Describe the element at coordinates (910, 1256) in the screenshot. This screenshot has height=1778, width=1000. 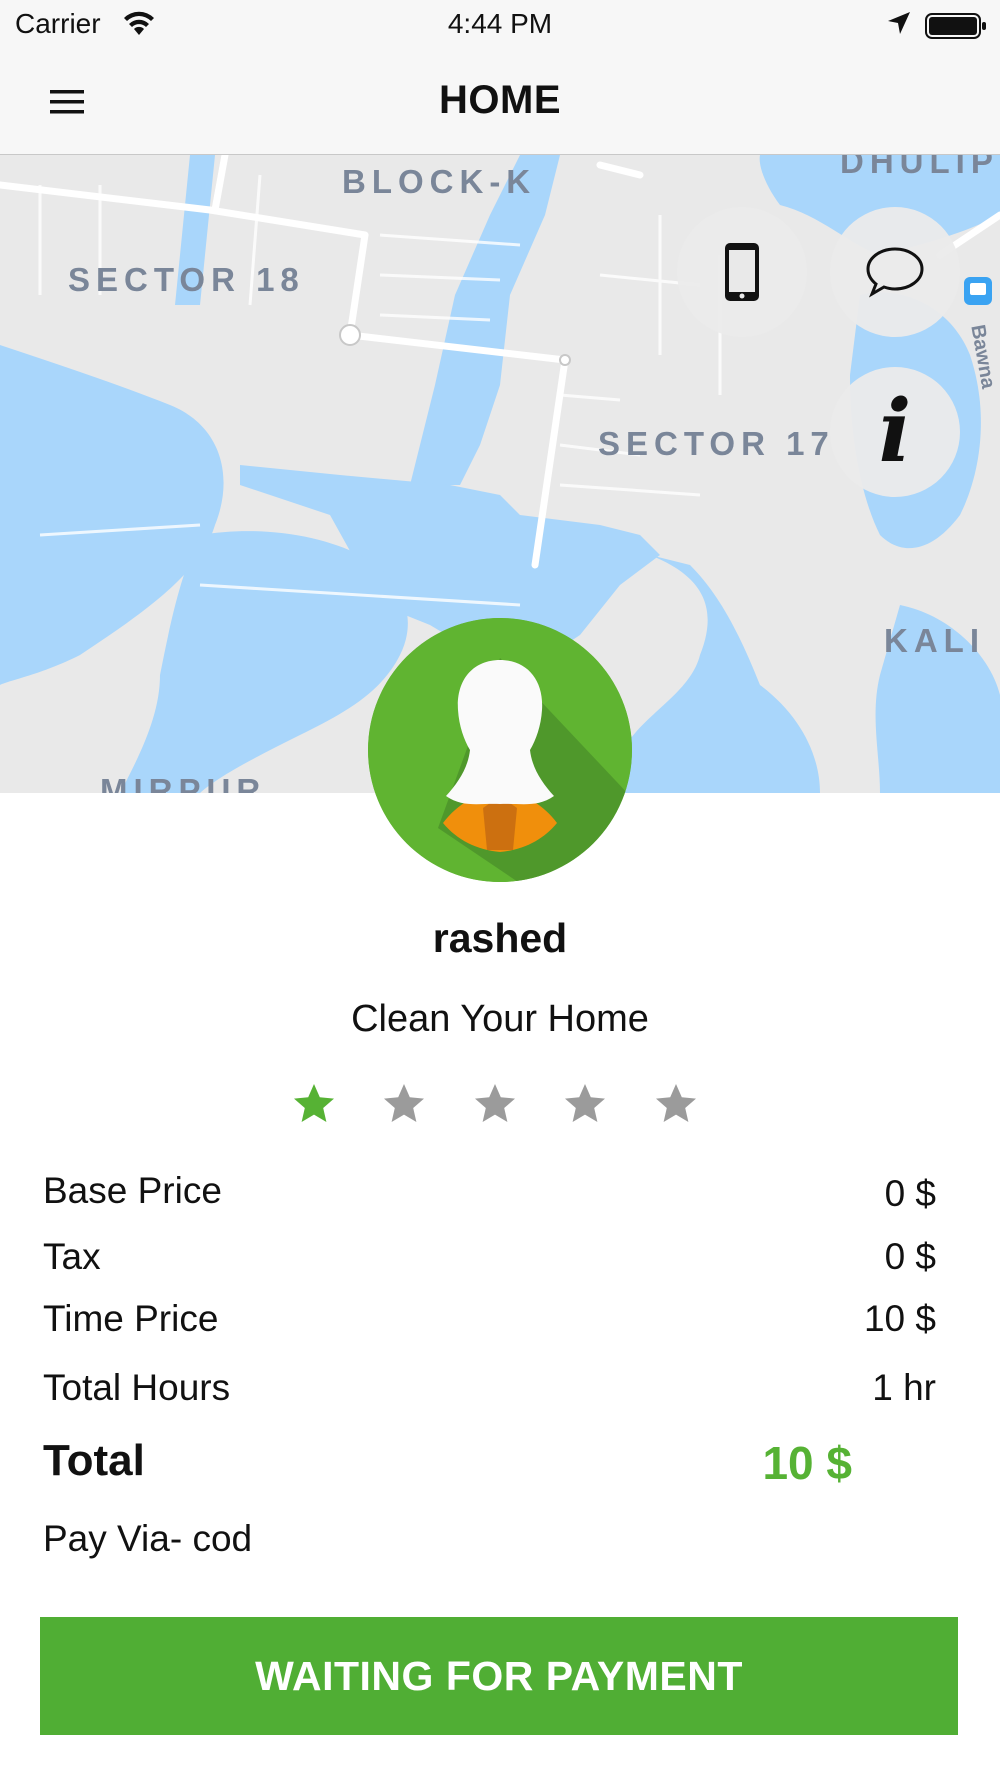
I see `tax-value: 0 $` at that location.